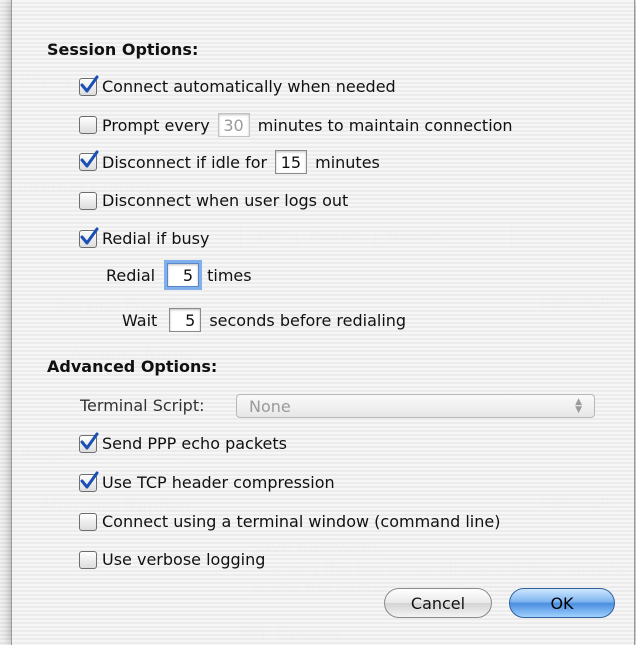 The height and width of the screenshot is (645, 636). Describe the element at coordinates (88, 559) in the screenshot. I see `verbose-logging-checkbox` at that location.